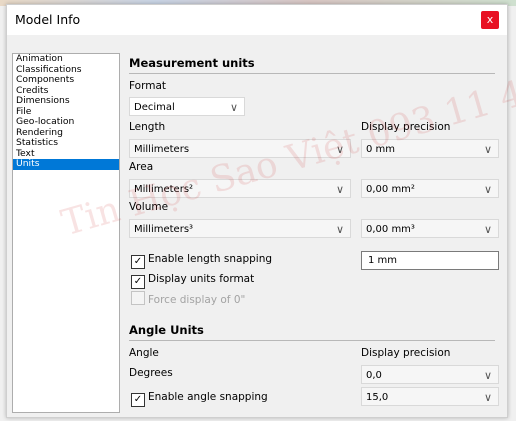 This screenshot has width=516, height=421. What do you see at coordinates (374, 375) in the screenshot?
I see `angle-precision-value: 0,0` at bounding box center [374, 375].